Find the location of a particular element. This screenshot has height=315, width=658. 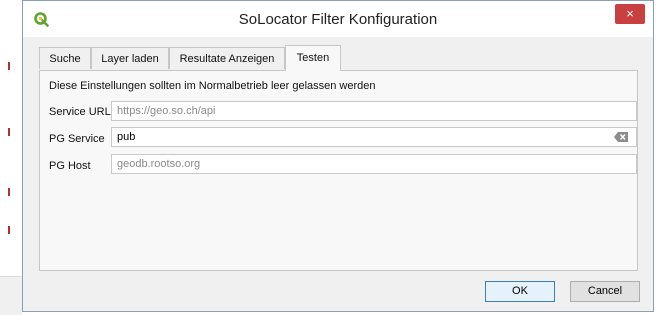

close-icon: × is located at coordinates (630, 13).